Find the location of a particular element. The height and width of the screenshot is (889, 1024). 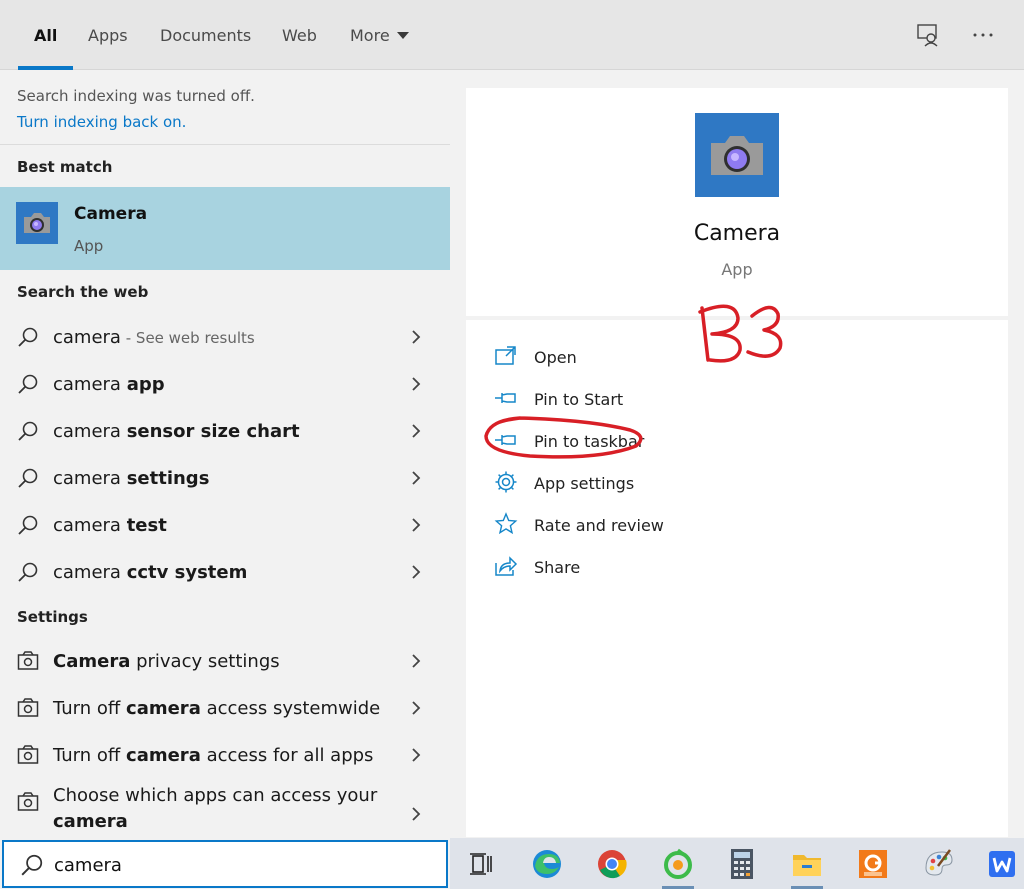

chevron-down-icon is located at coordinates (402, 35).